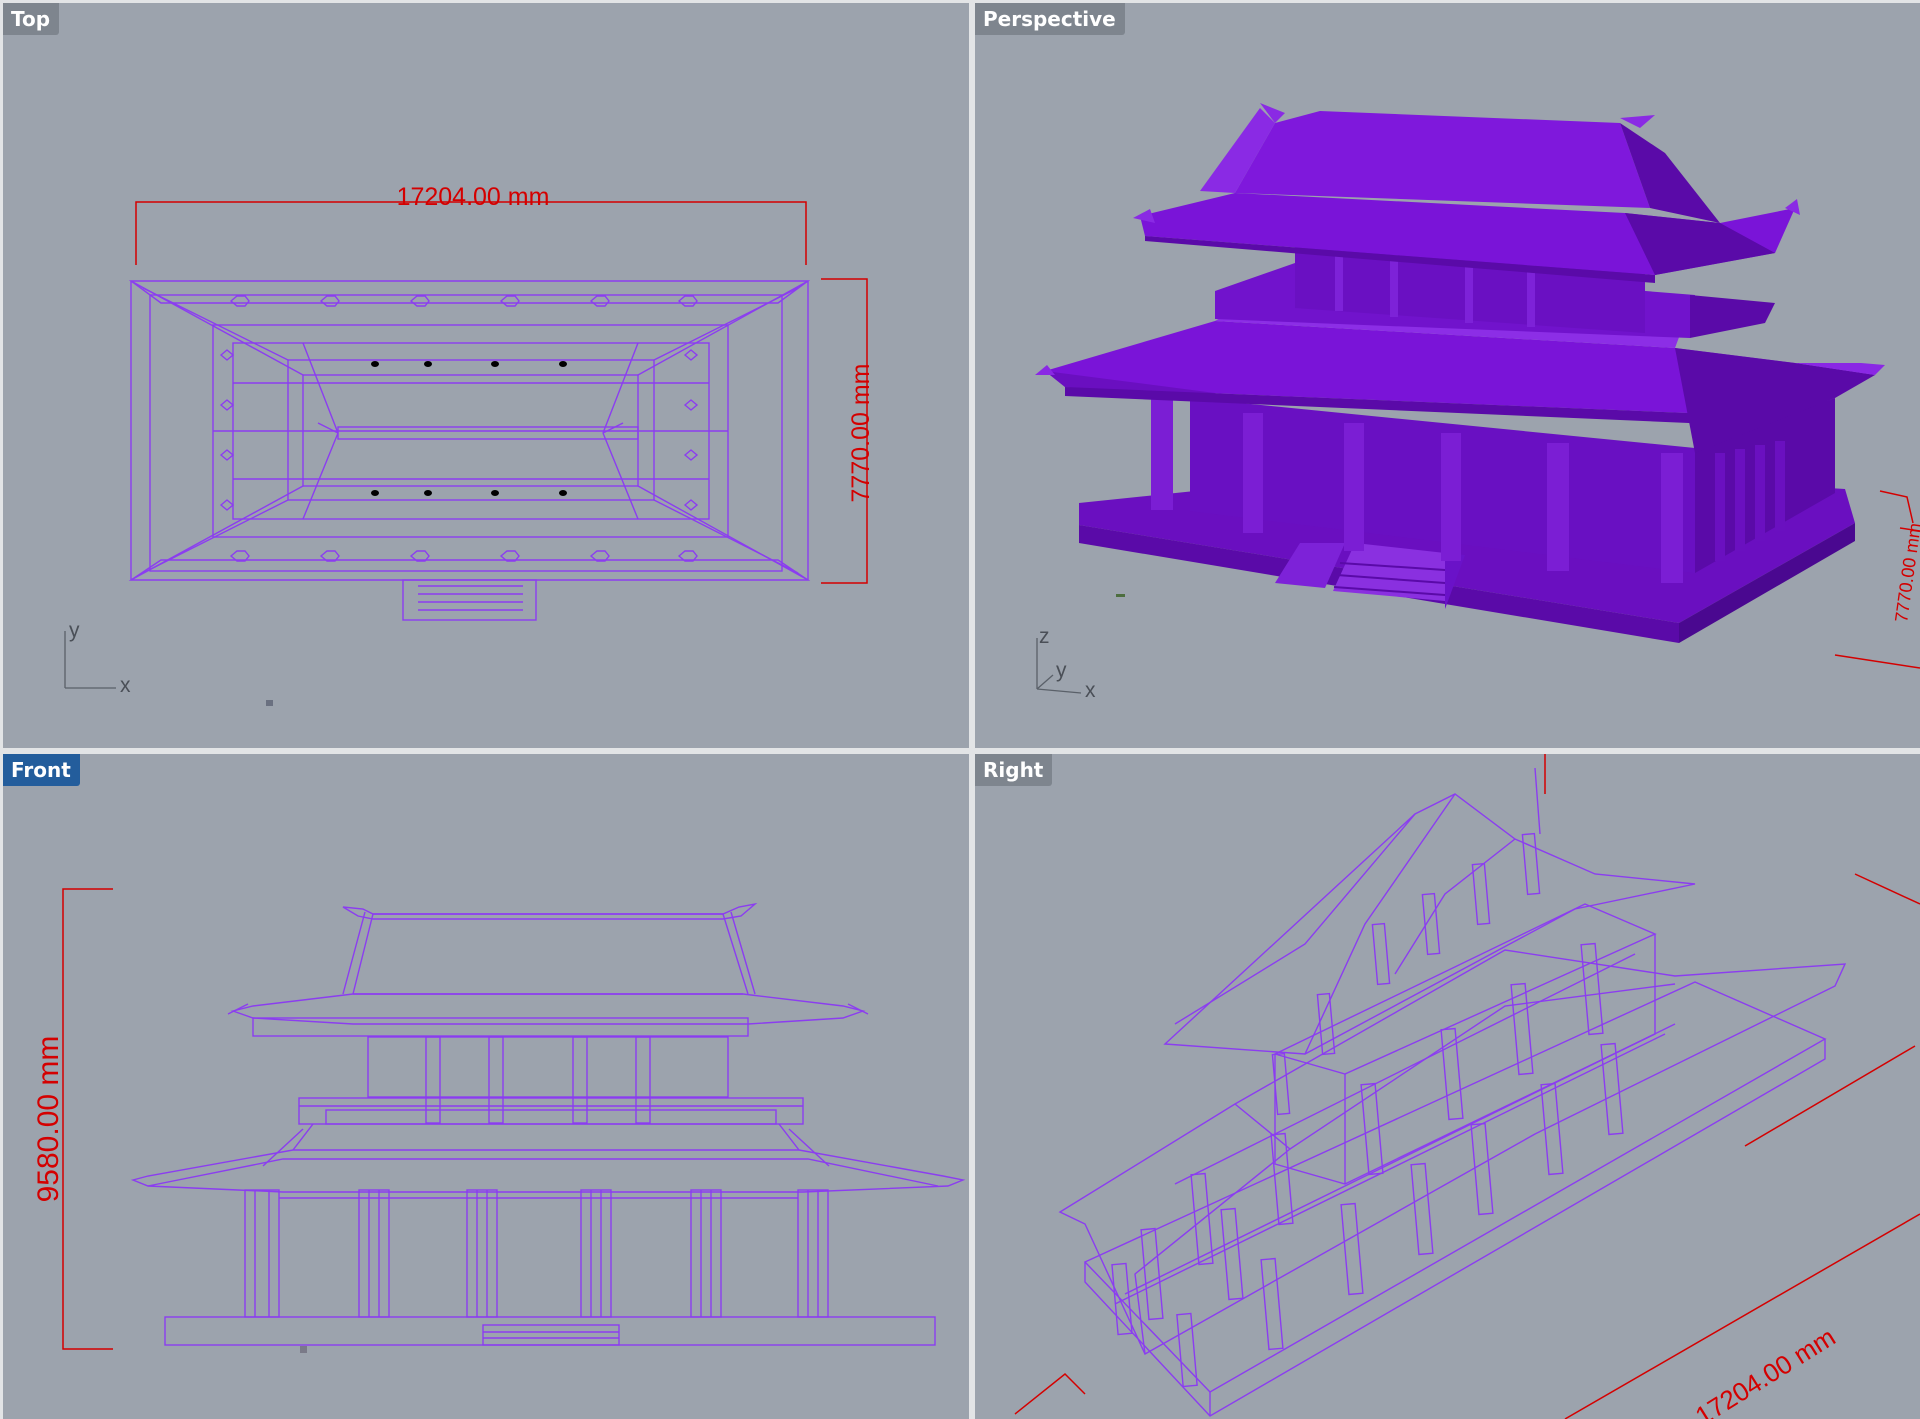 The width and height of the screenshot is (1920, 1419). I want to click on perspective-axis-x: x, so click(1090, 690).